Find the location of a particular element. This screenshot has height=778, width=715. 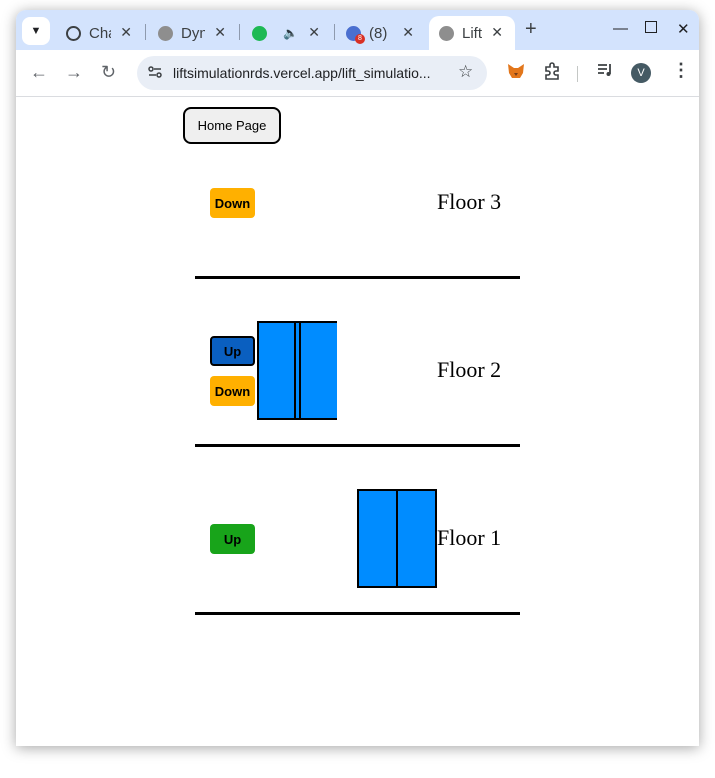

minimize-icon: — is located at coordinates (620, 28).